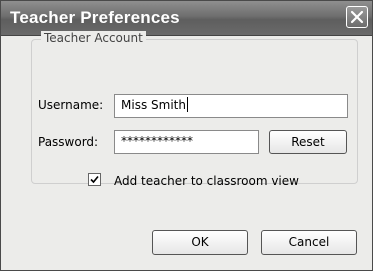  I want to click on password-field: ************, so click(186, 142).